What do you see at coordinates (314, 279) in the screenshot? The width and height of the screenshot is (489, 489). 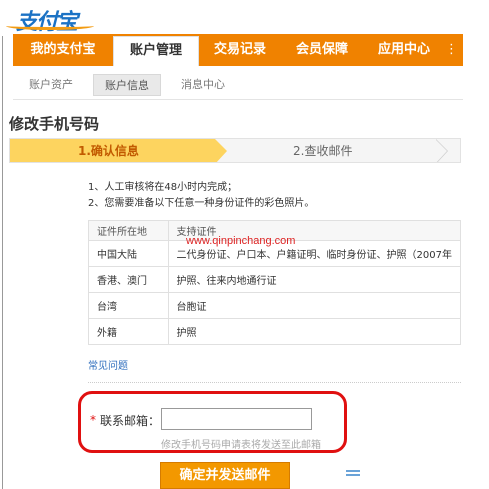 I see `table-cell: 护照、往来内地通行证` at bounding box center [314, 279].